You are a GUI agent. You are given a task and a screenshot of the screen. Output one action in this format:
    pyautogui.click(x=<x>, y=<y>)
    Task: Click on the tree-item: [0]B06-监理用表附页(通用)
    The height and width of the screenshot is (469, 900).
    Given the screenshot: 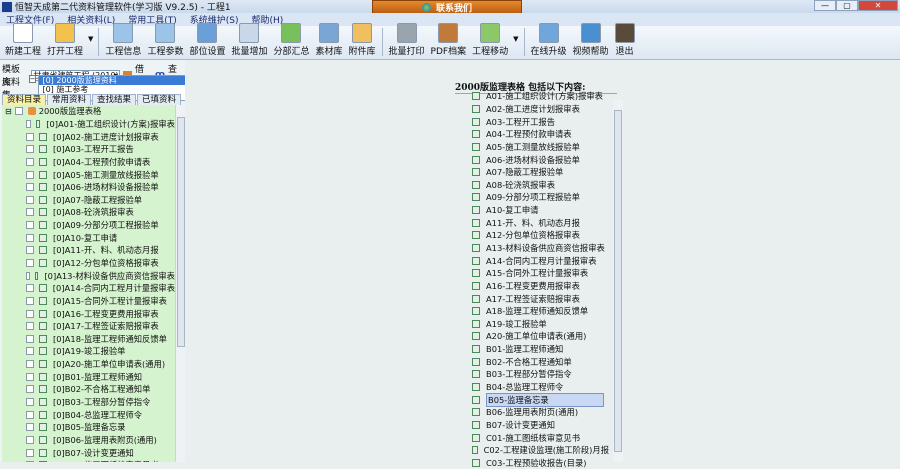 What is the action you would take?
    pyautogui.click(x=88, y=440)
    